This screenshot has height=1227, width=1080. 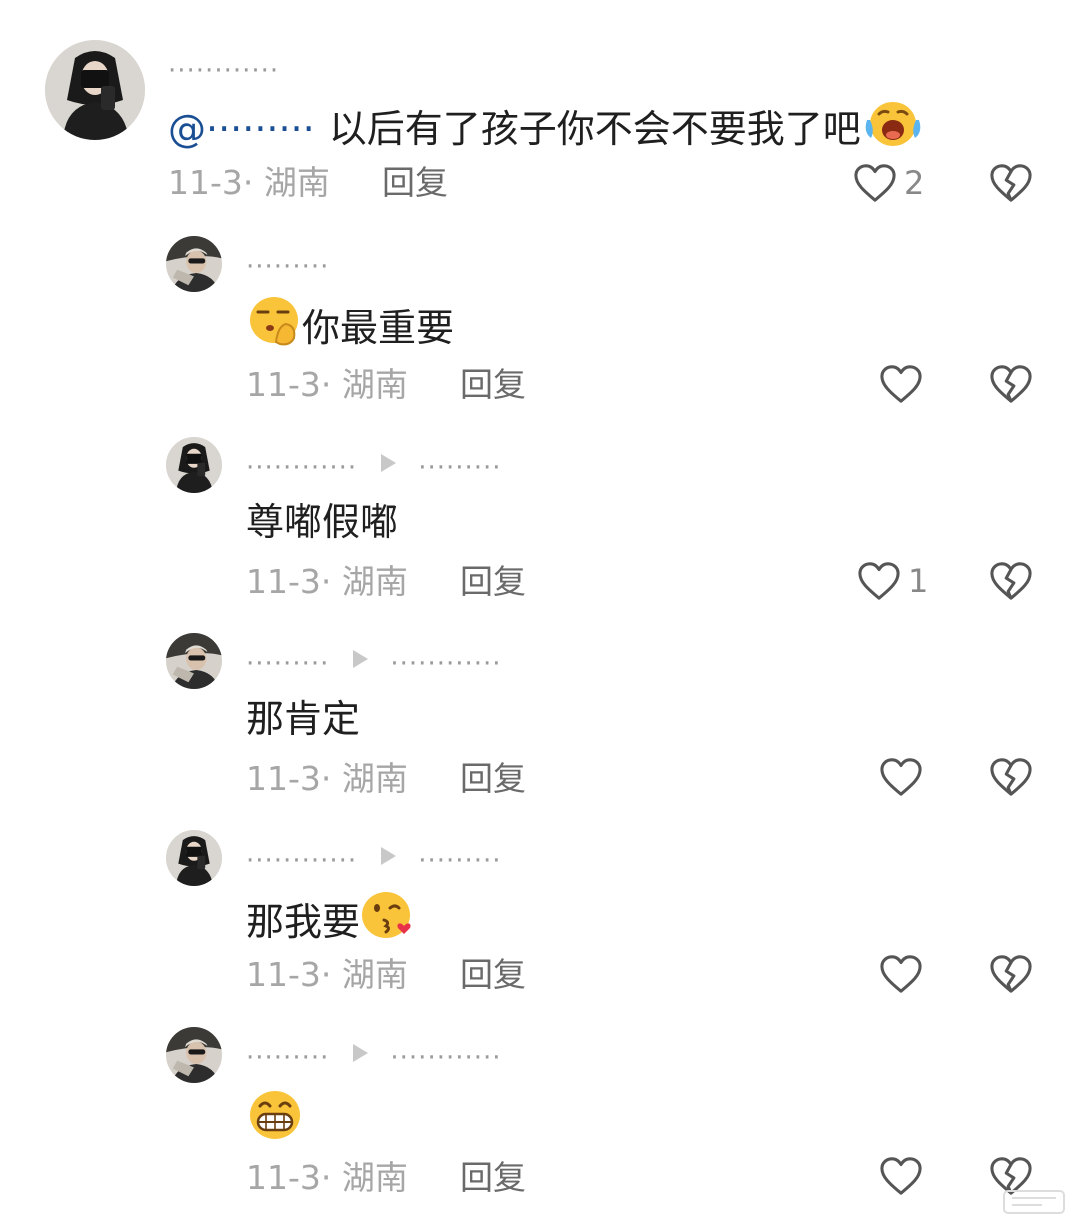 I want to click on comment-text: 尊嘟假嘟, so click(x=322, y=523).